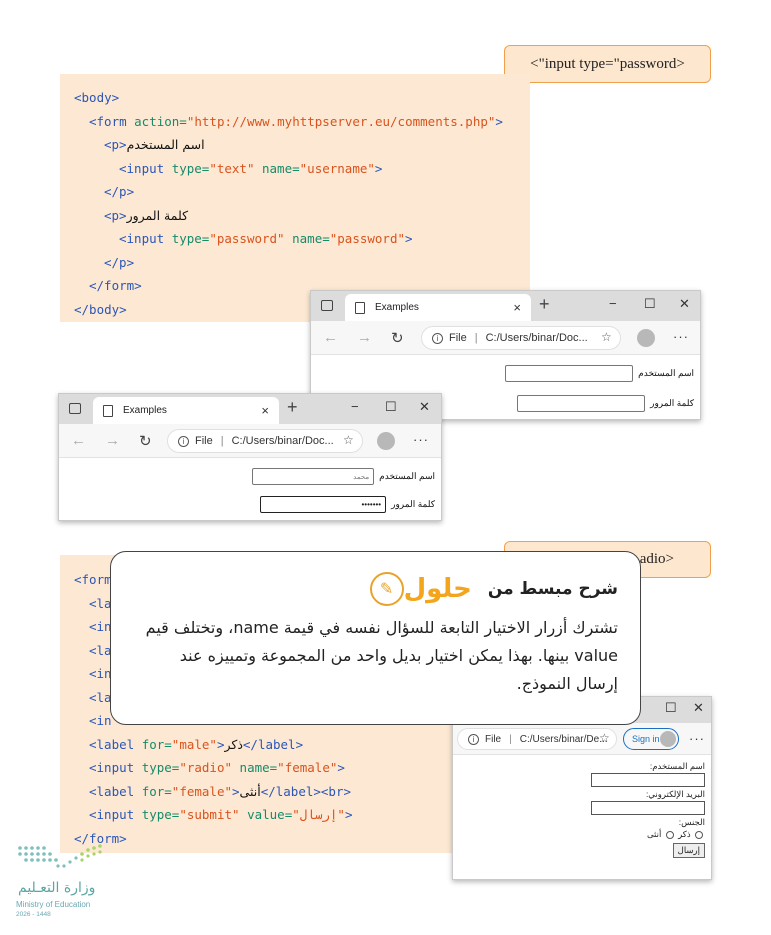  Describe the element at coordinates (60, 856) in the screenshot. I see `ministry-dots-icon` at that location.